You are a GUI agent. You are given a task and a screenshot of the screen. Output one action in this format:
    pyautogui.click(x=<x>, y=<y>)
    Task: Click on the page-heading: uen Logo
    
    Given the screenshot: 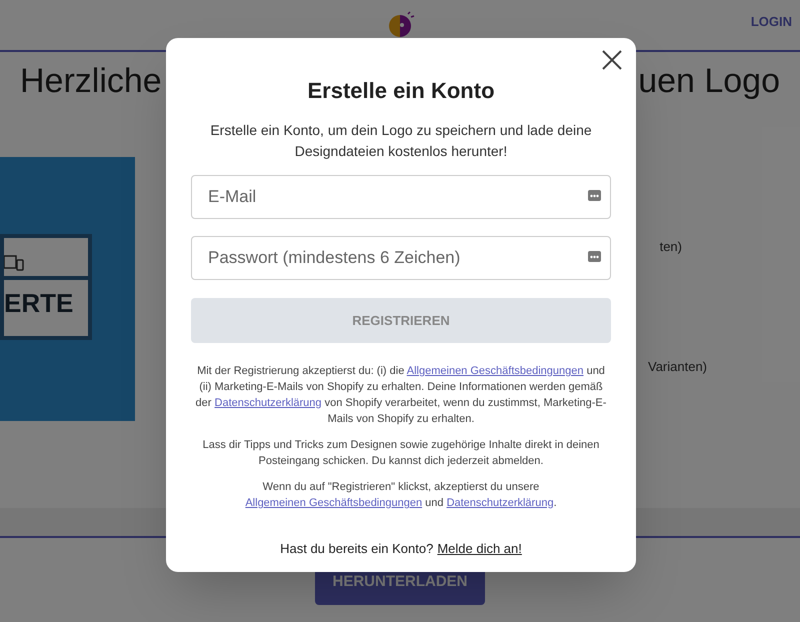 What is the action you would take?
    pyautogui.click(x=709, y=81)
    